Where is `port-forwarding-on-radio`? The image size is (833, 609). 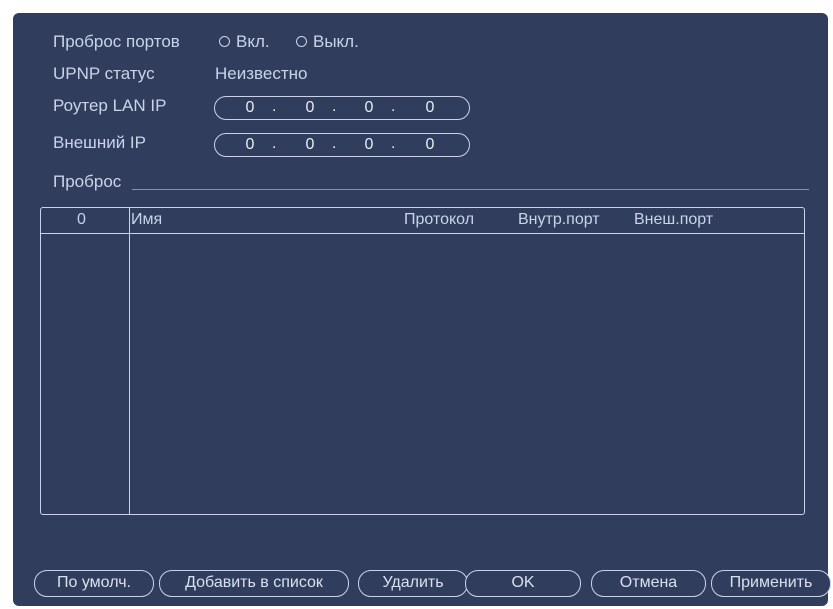
port-forwarding-on-radio is located at coordinates (224, 41).